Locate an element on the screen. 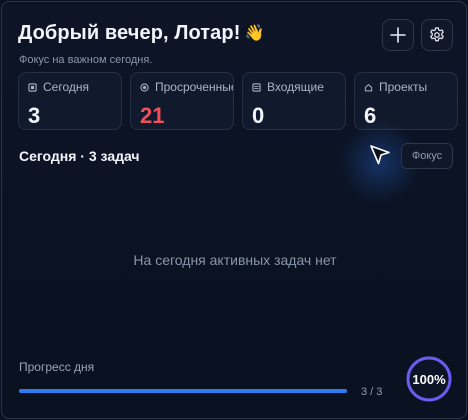 The image size is (468, 420). greeting-text: Добрый вечер, Лотар! is located at coordinates (129, 33).